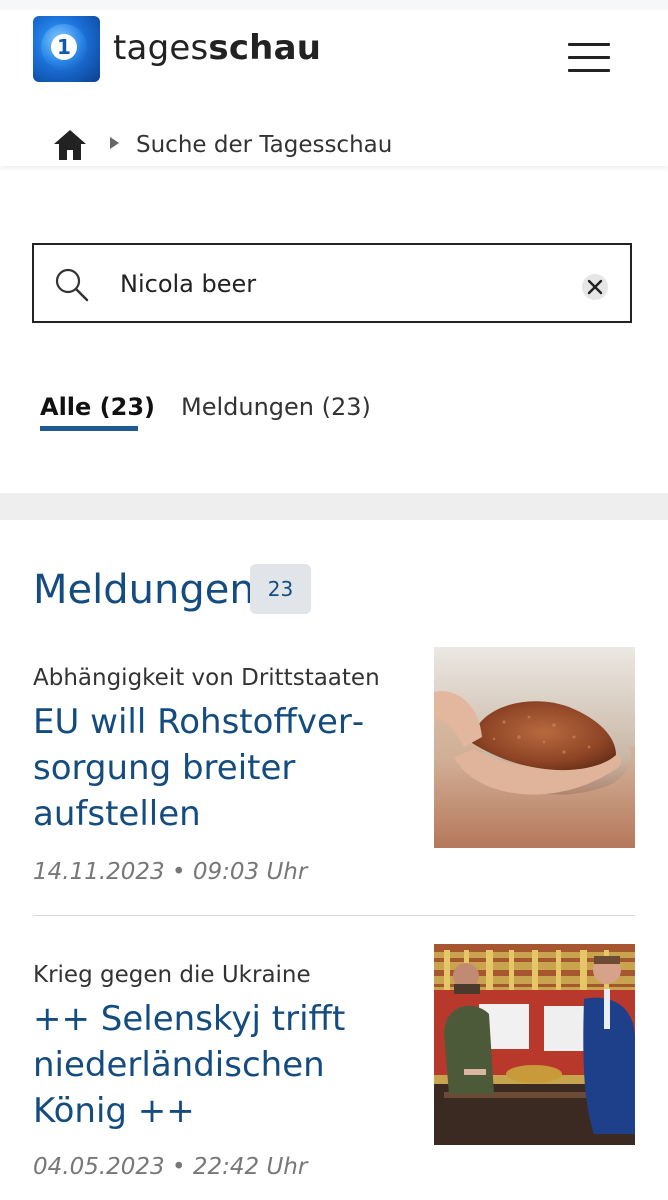 This screenshot has height=1200, width=668. Describe the element at coordinates (334, 88) in the screenshot. I see `site-header: 1 tagesschau Suche der Tagesschau` at that location.